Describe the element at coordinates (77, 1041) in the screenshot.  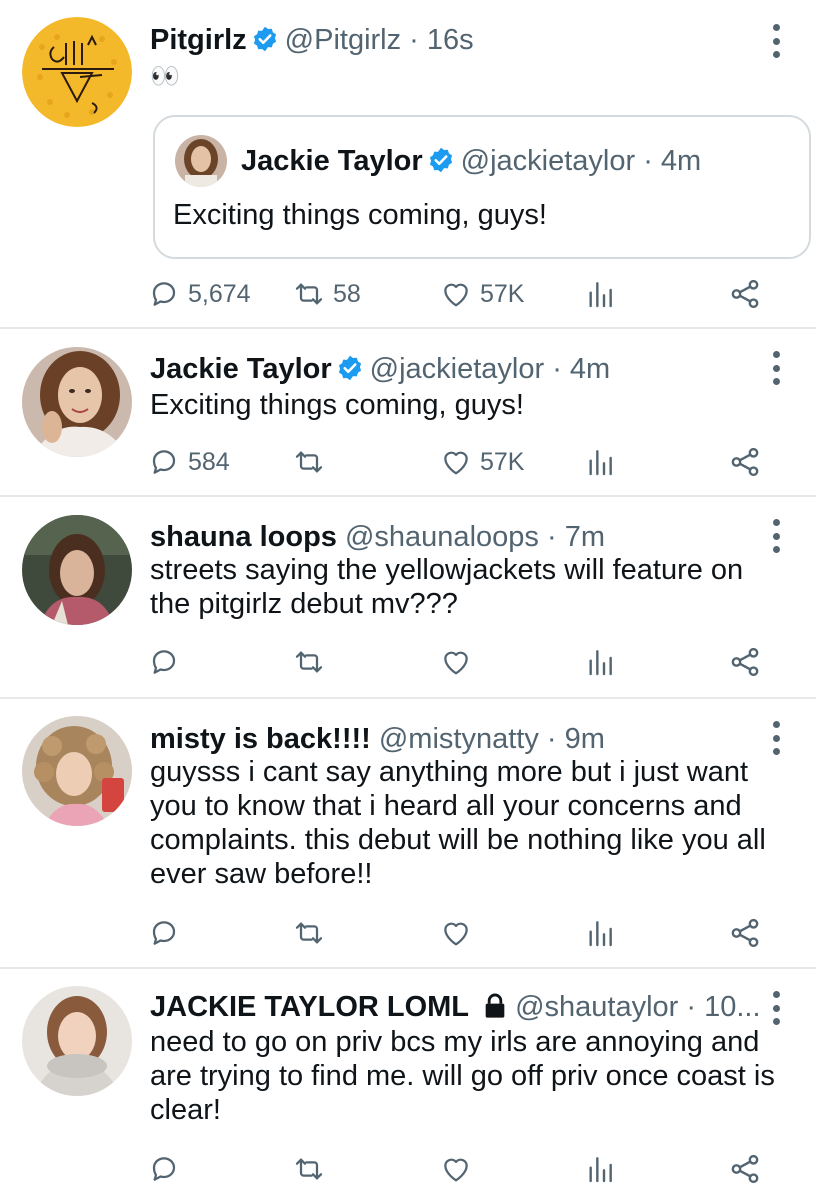
I see `avatar-shautaylor` at that location.